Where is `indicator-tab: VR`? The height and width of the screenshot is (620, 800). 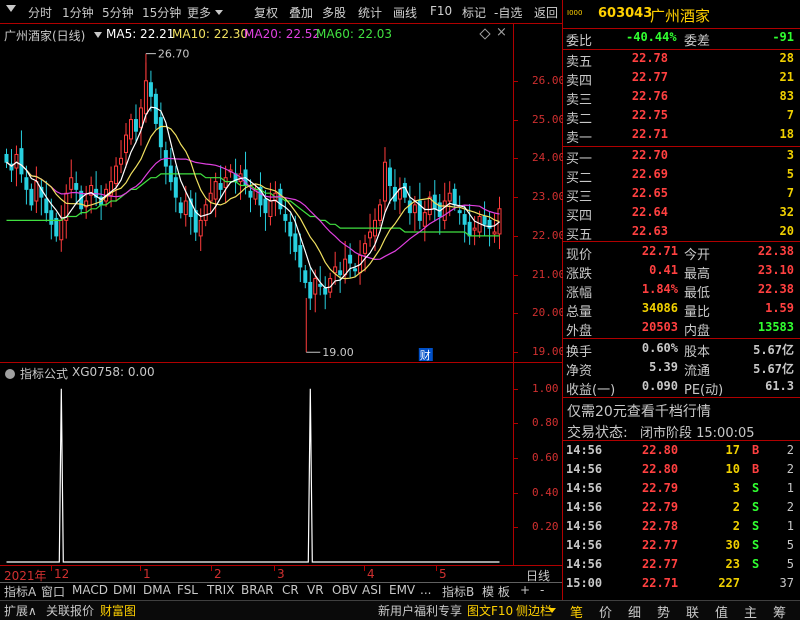
indicator-tab: VR is located at coordinates (315, 590).